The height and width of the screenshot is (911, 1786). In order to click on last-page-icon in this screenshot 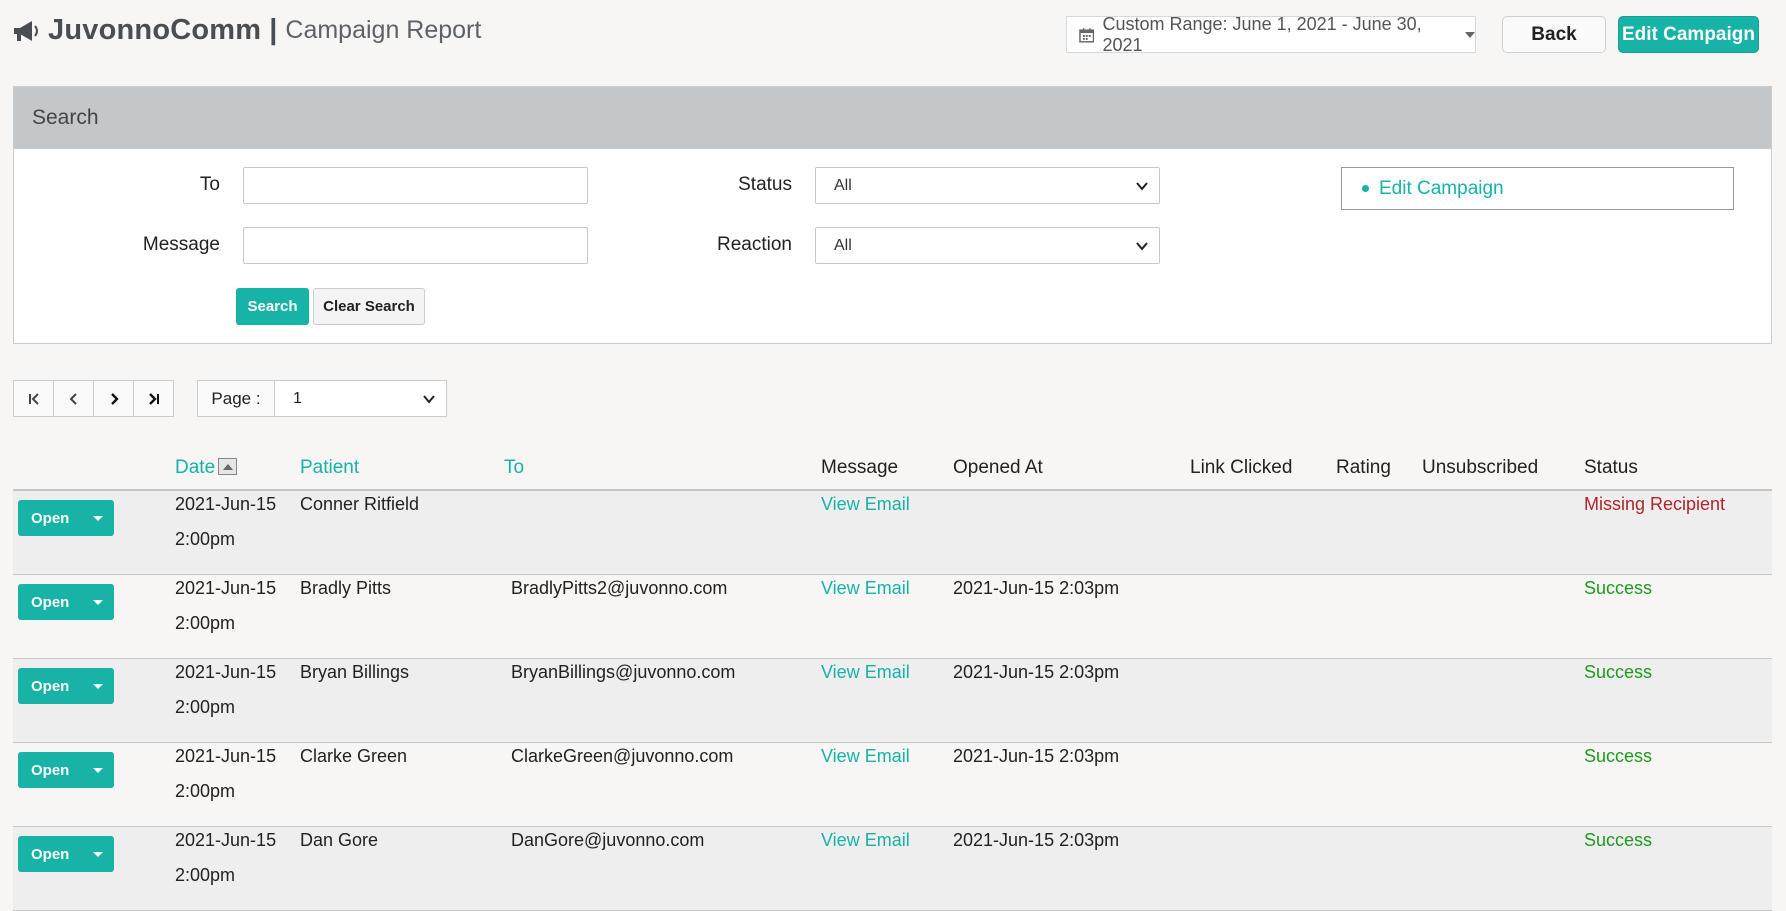, I will do `click(153, 398)`.